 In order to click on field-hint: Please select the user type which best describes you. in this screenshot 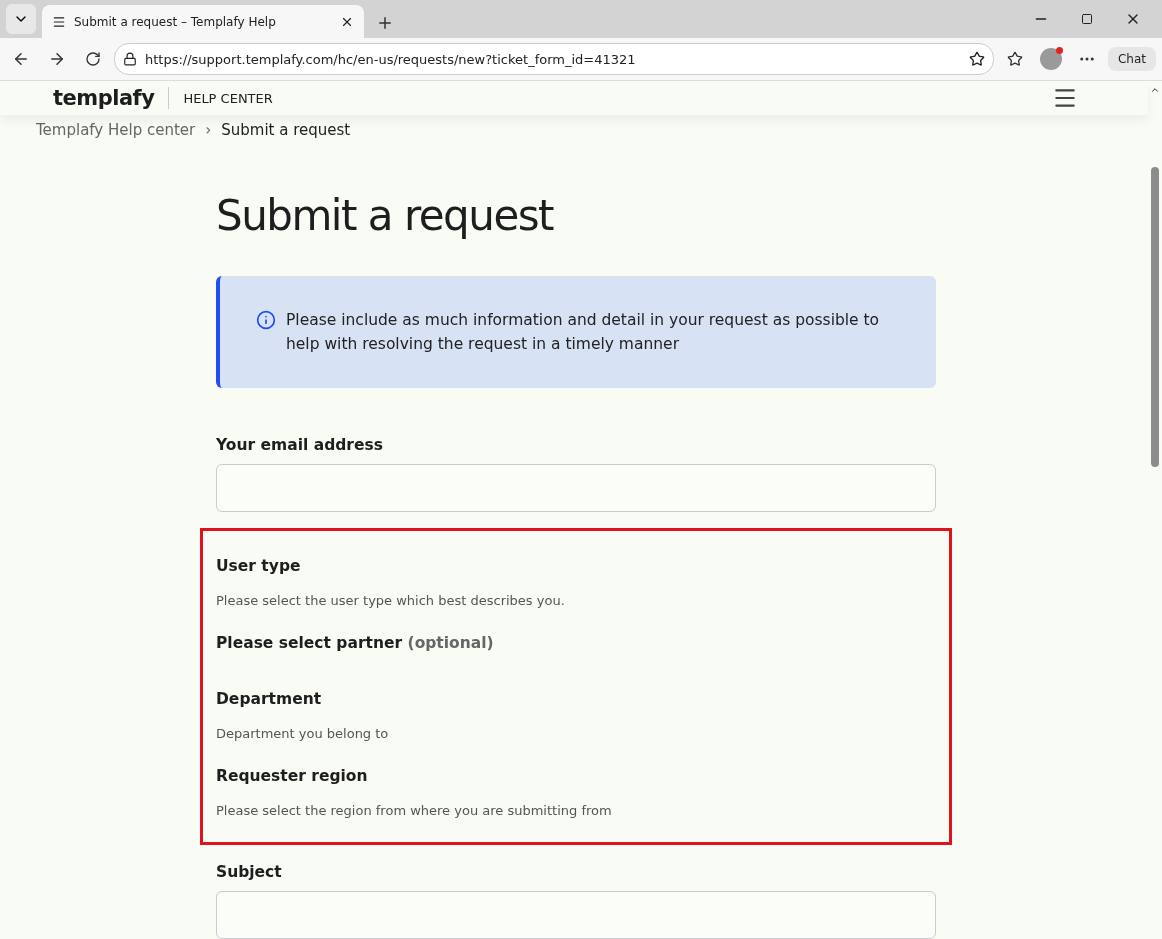, I will do `click(391, 600)`.